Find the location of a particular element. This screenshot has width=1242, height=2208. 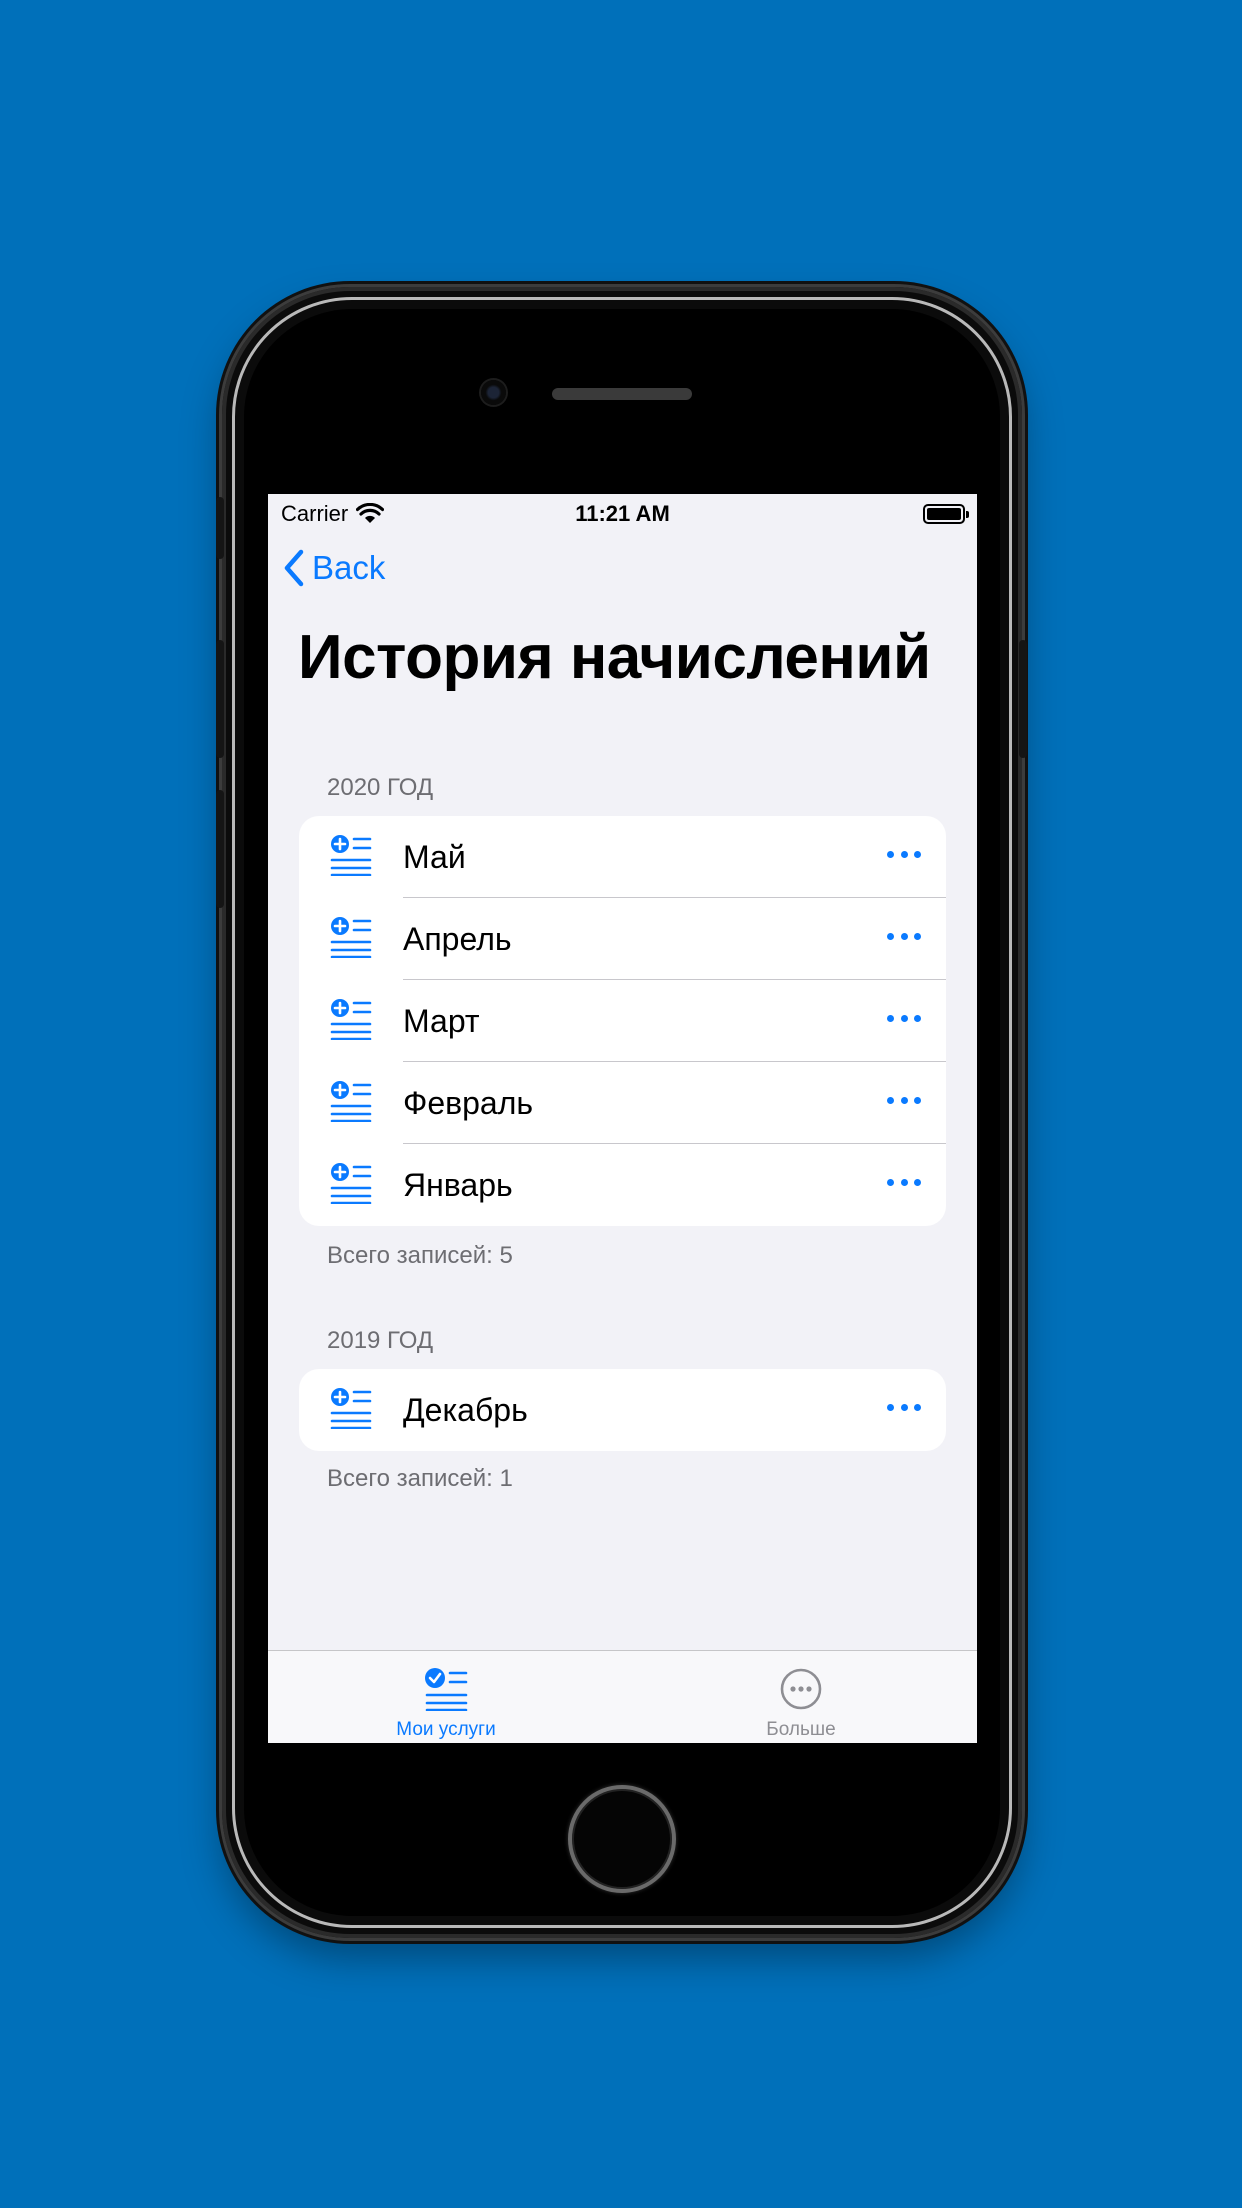

row-label: Май is located at coordinates (434, 856).